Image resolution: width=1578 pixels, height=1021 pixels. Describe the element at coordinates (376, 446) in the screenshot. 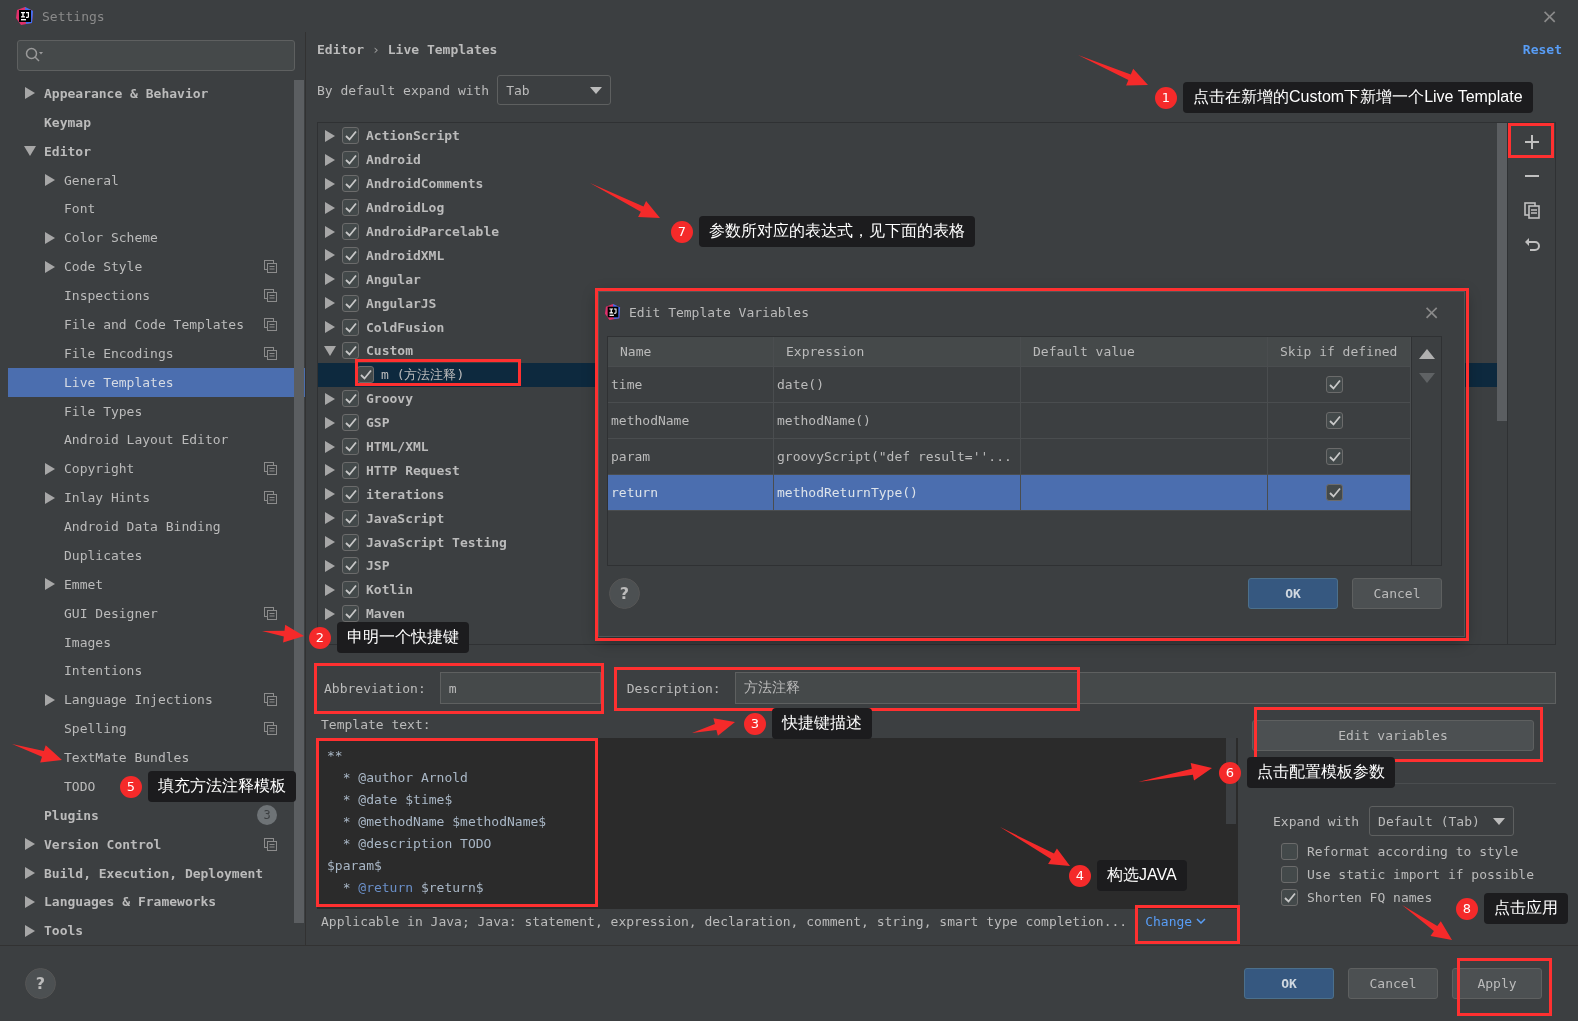

I see `template-row: HTML/XML` at that location.